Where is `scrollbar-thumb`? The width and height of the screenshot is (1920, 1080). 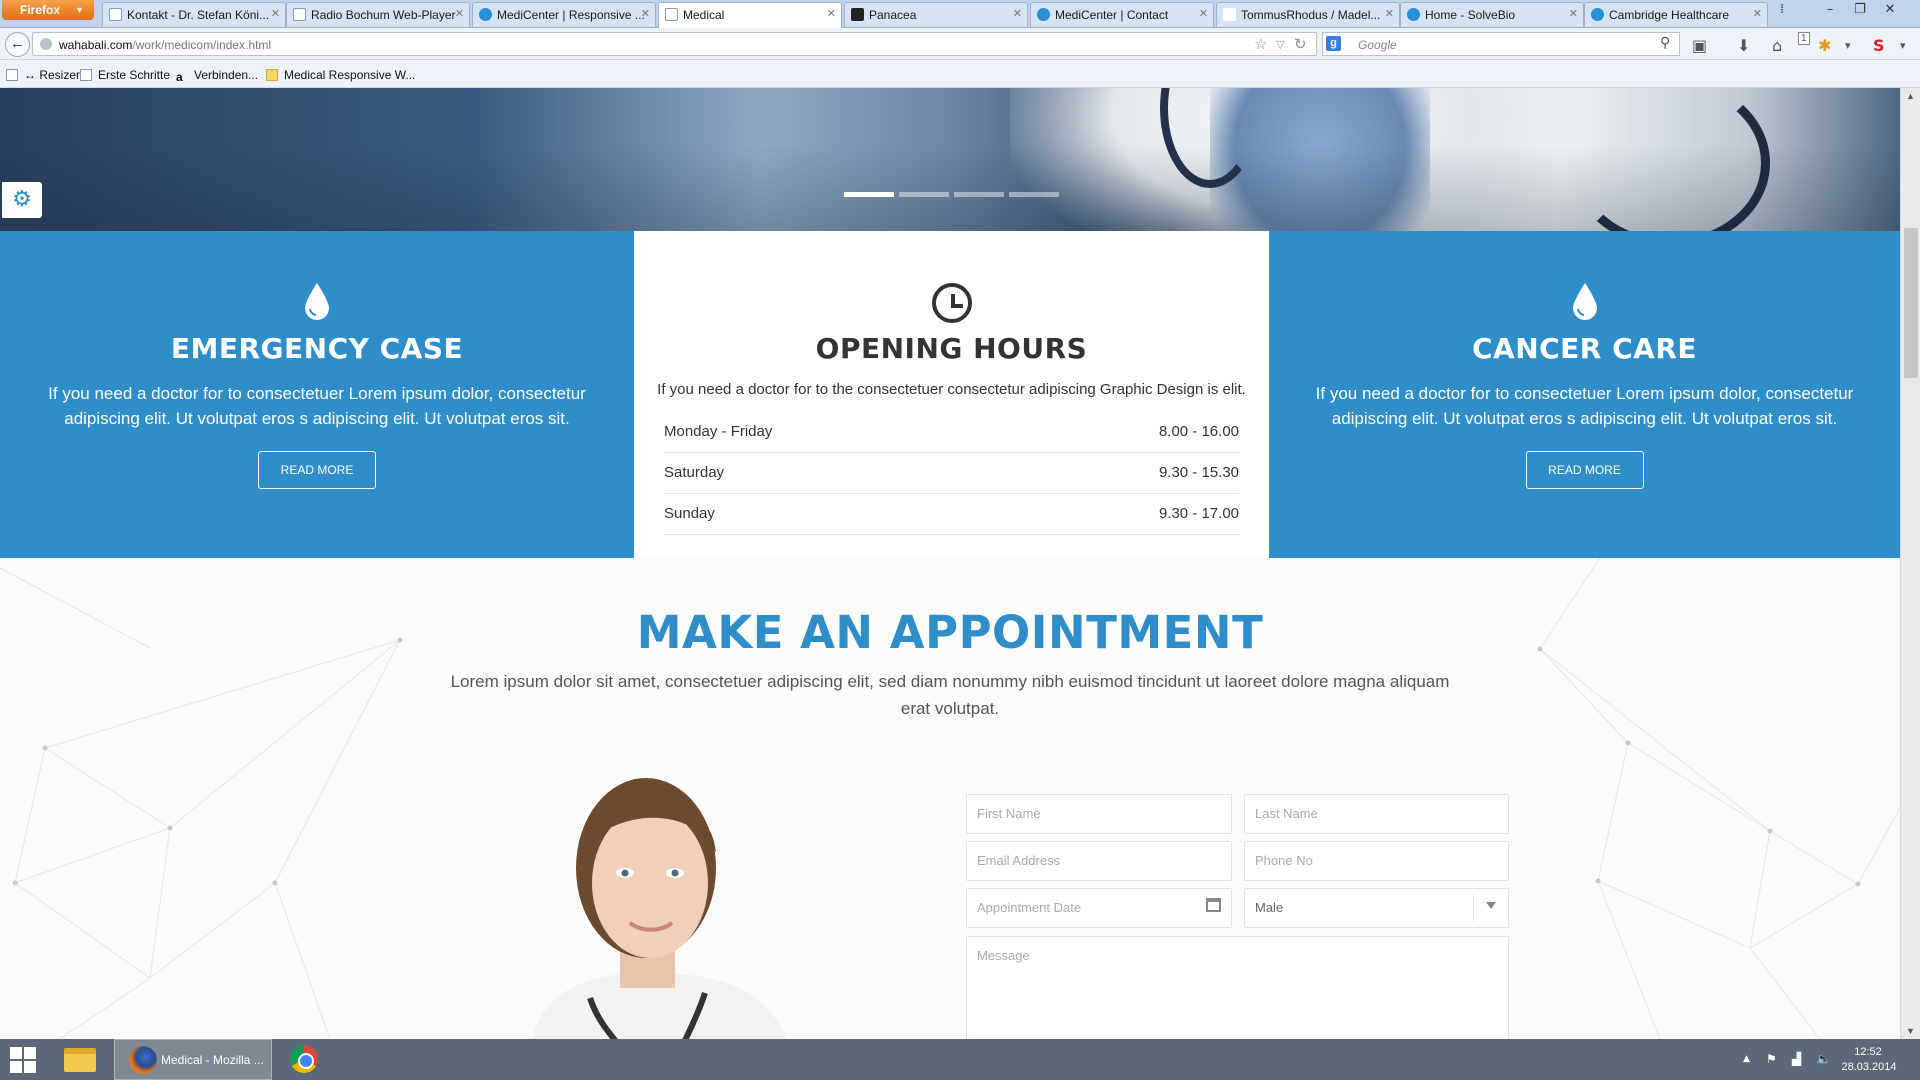
scrollbar-thumb is located at coordinates (1911, 303).